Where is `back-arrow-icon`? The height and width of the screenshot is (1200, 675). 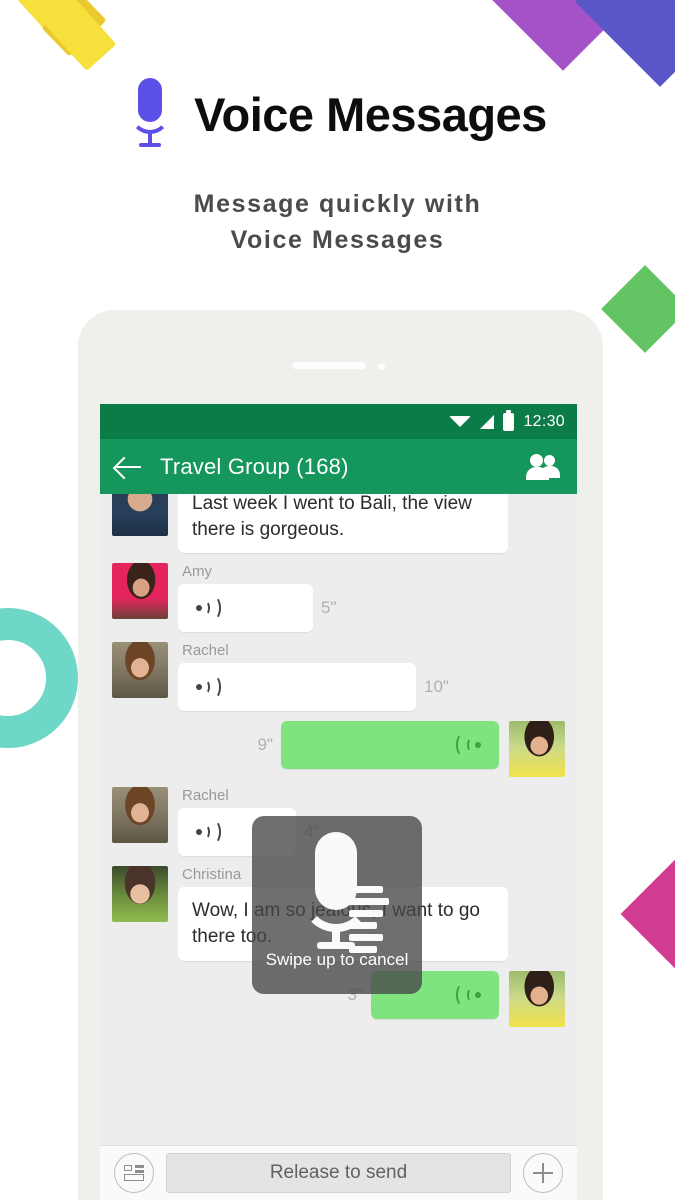 back-arrow-icon is located at coordinates (129, 467).